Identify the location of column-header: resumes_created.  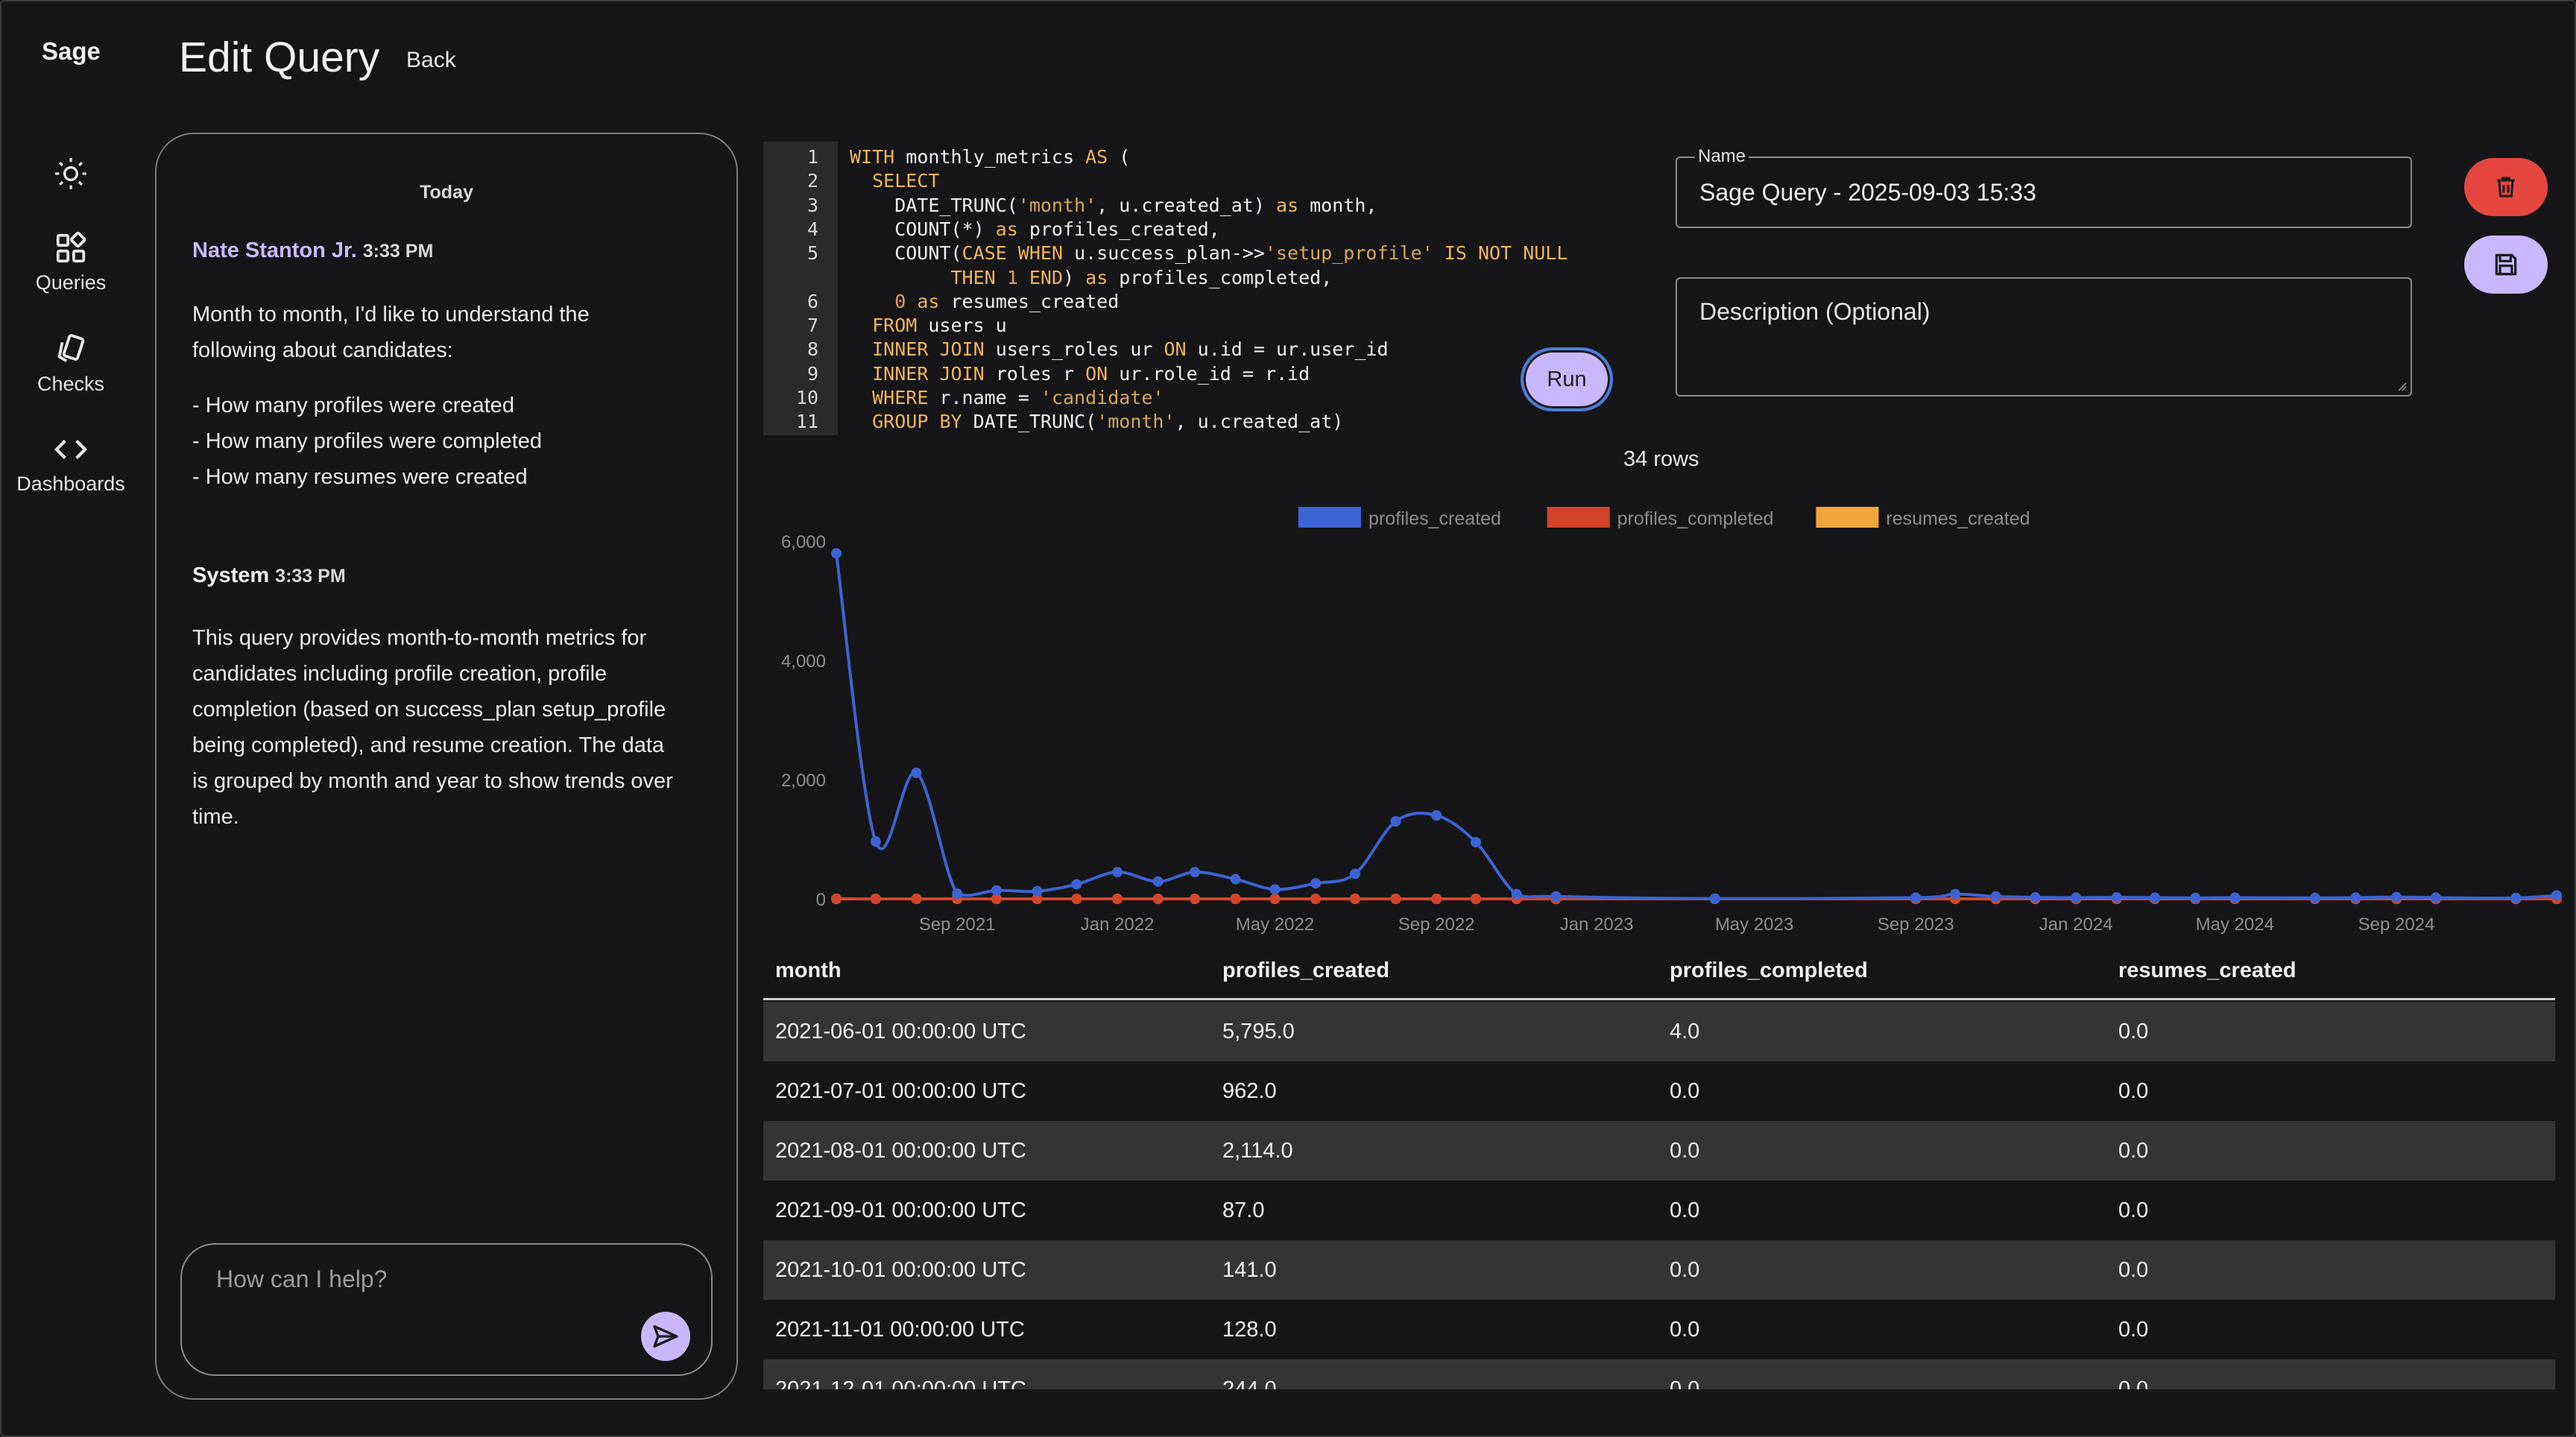
(2207, 971).